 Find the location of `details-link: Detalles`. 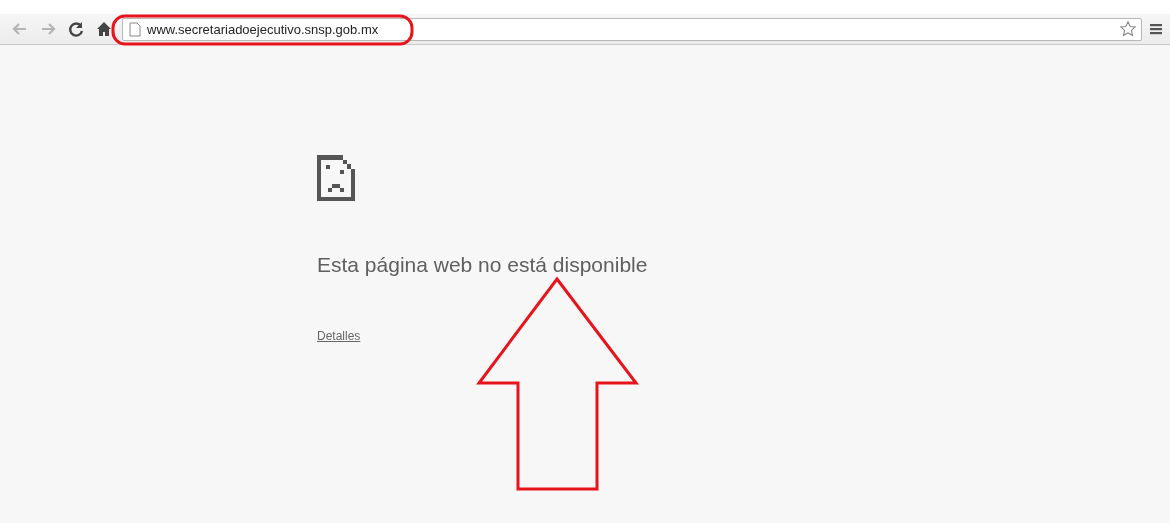

details-link: Detalles is located at coordinates (339, 336).